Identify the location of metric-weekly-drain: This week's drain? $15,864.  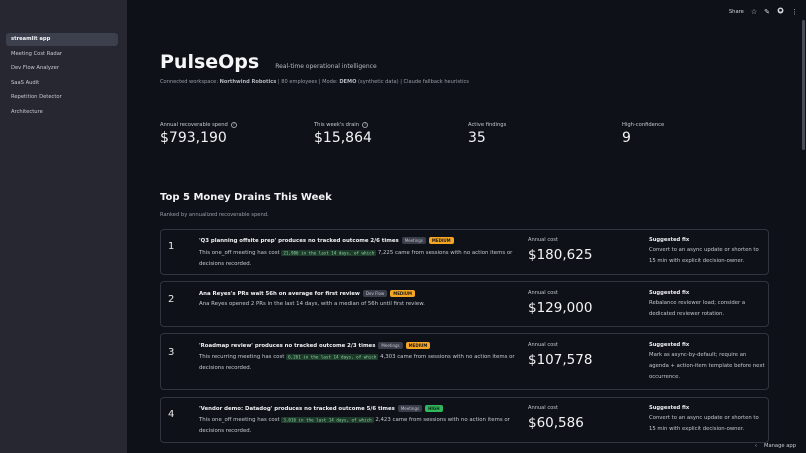
(343, 134).